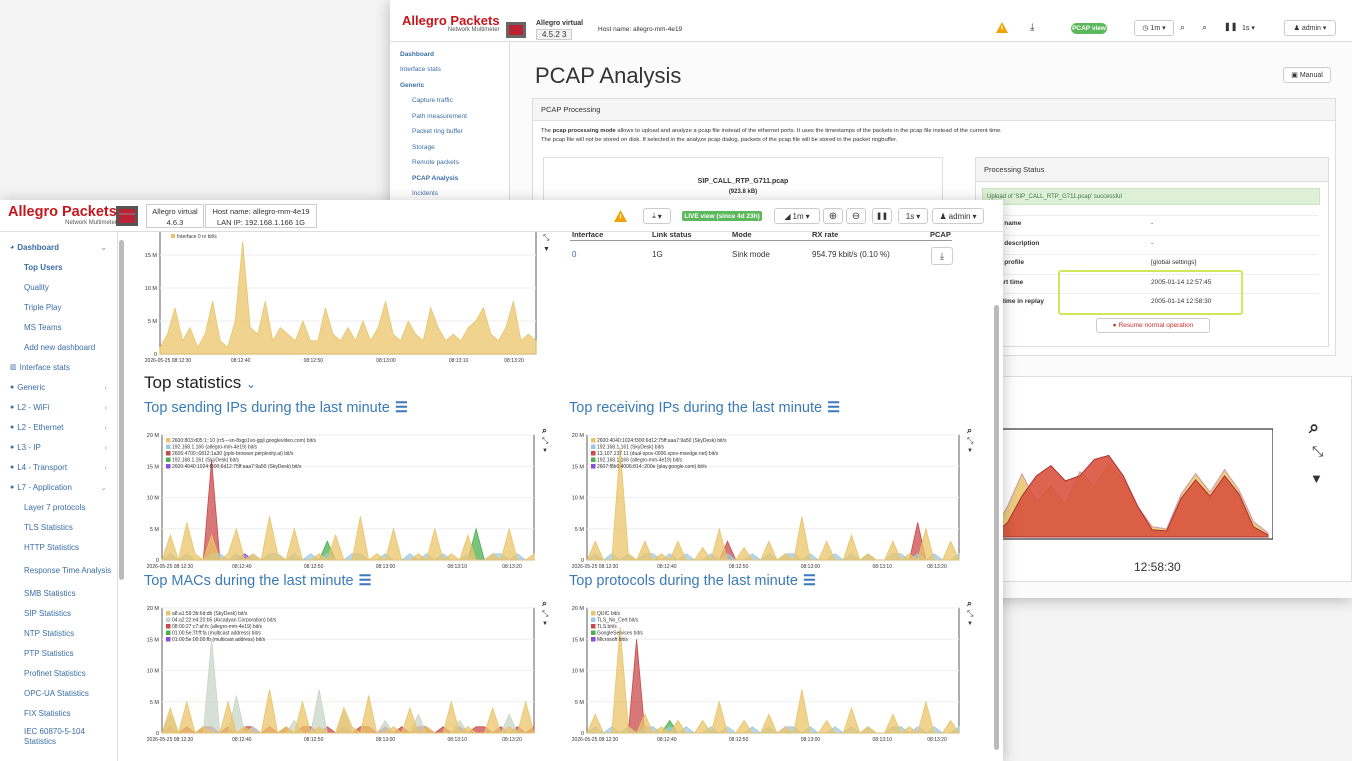 The image size is (1352, 761). What do you see at coordinates (58, 594) in the screenshot?
I see `sidebar-item-smb-statistics: SMB Statistics` at bounding box center [58, 594].